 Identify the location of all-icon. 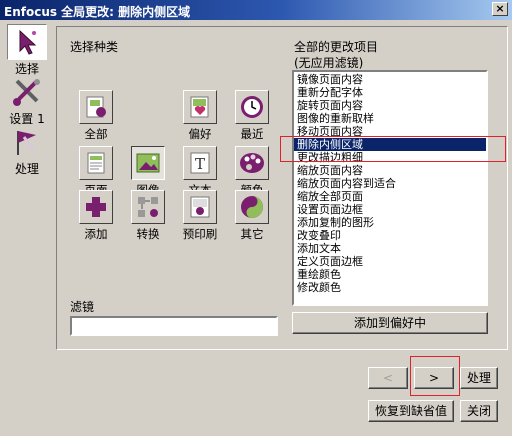
(96, 107).